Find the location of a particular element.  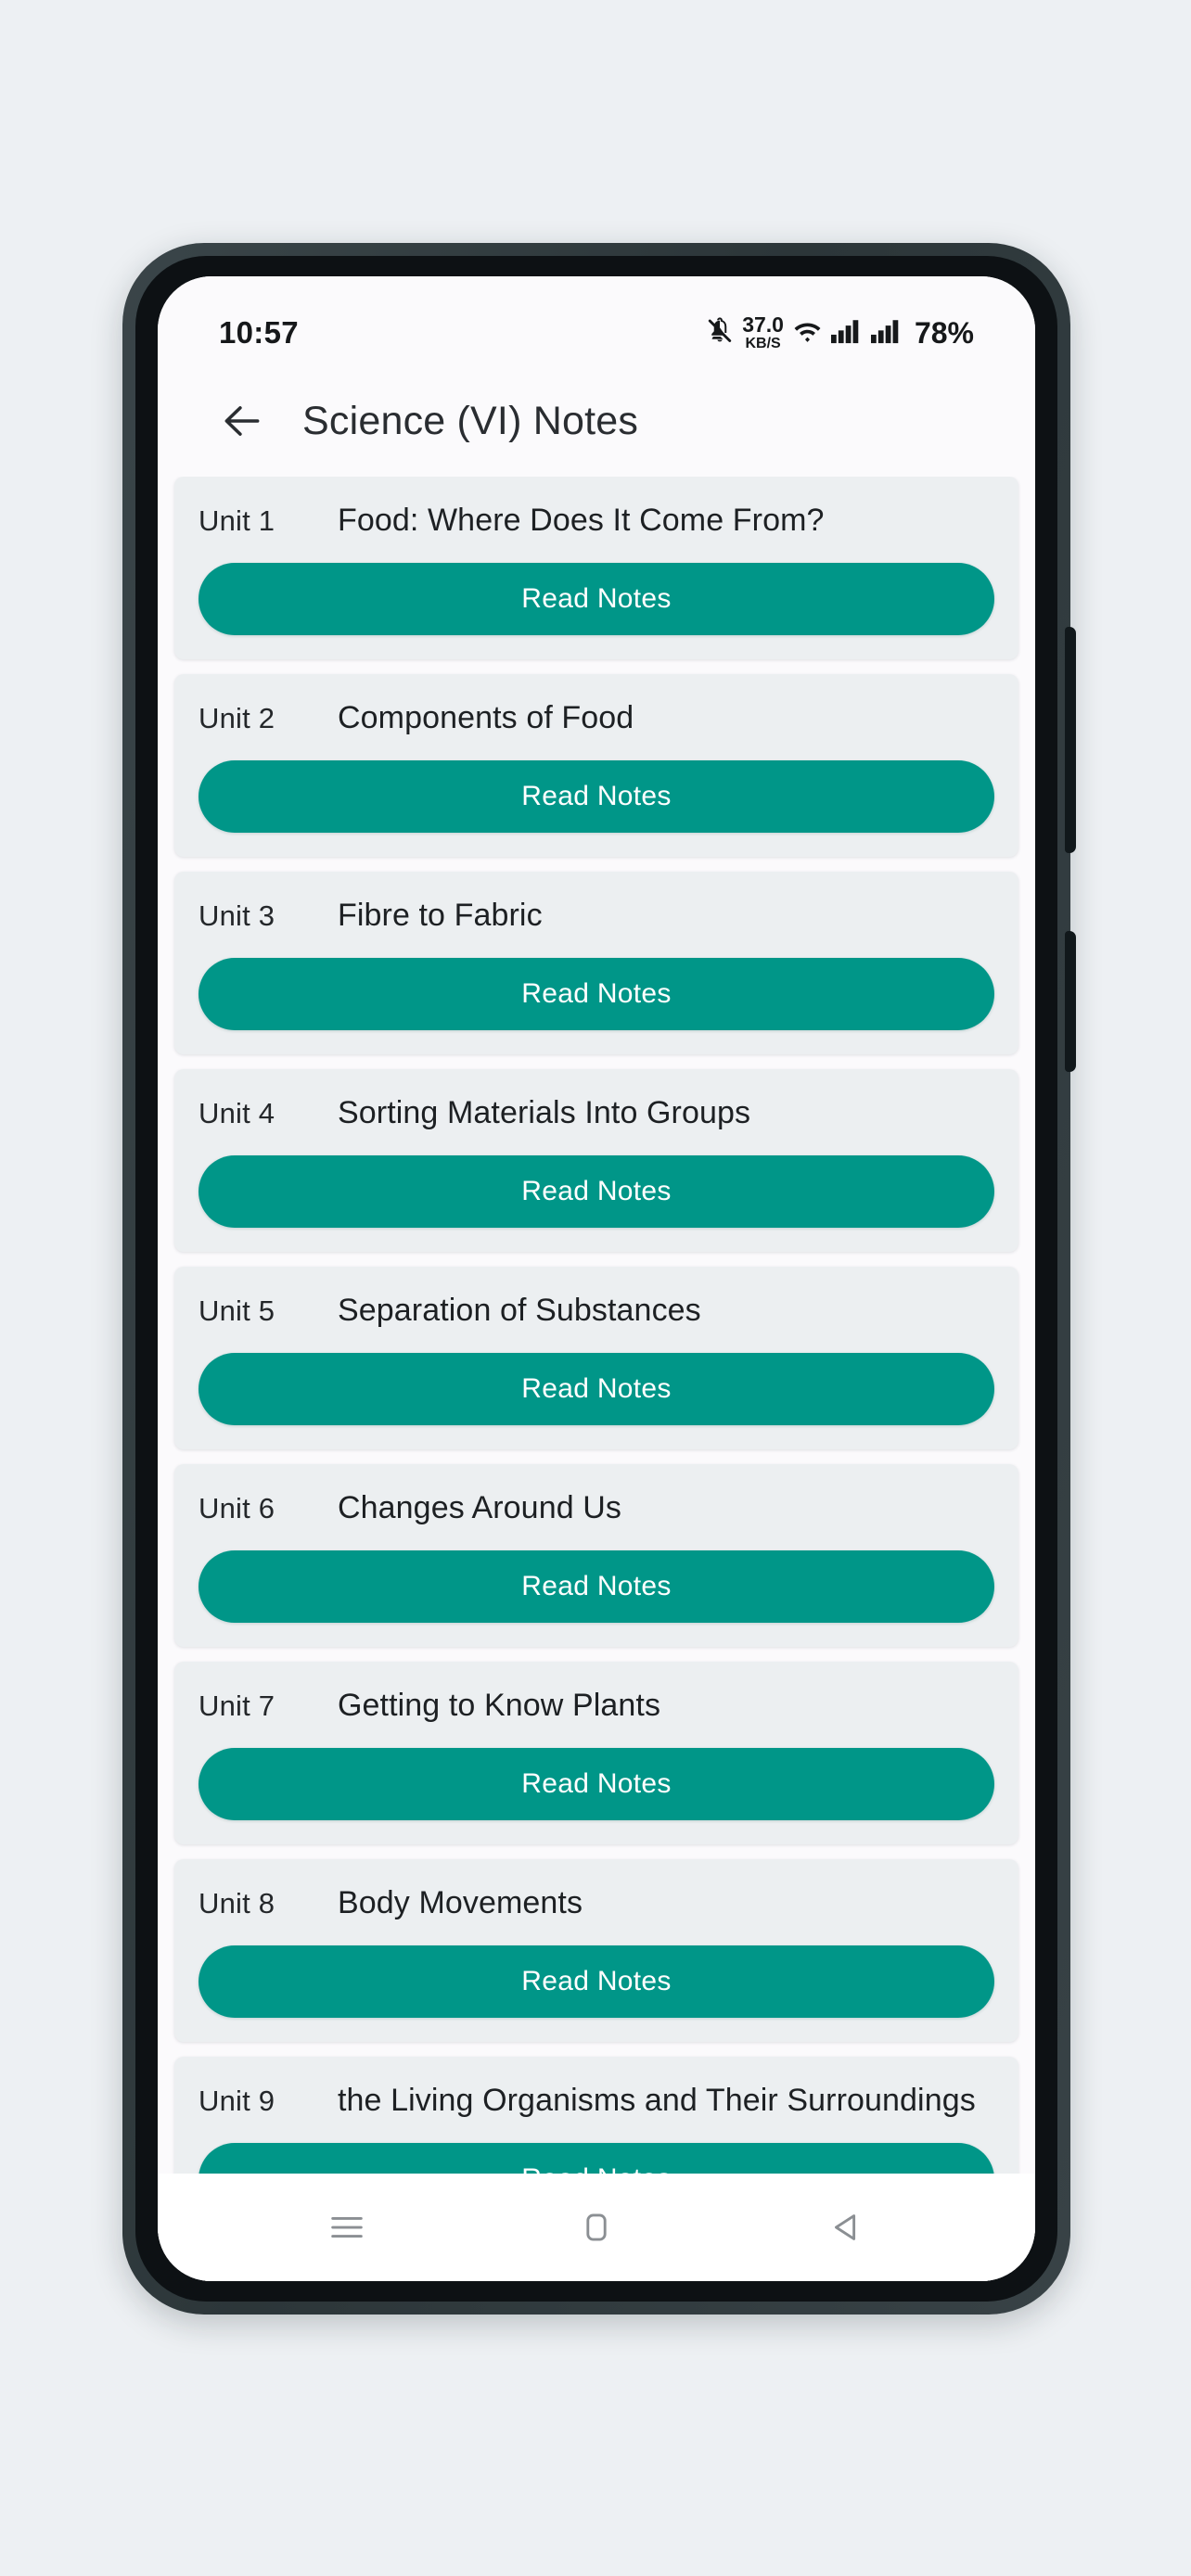

network-speed-indicator: 37.0 KB/S is located at coordinates (763, 333).